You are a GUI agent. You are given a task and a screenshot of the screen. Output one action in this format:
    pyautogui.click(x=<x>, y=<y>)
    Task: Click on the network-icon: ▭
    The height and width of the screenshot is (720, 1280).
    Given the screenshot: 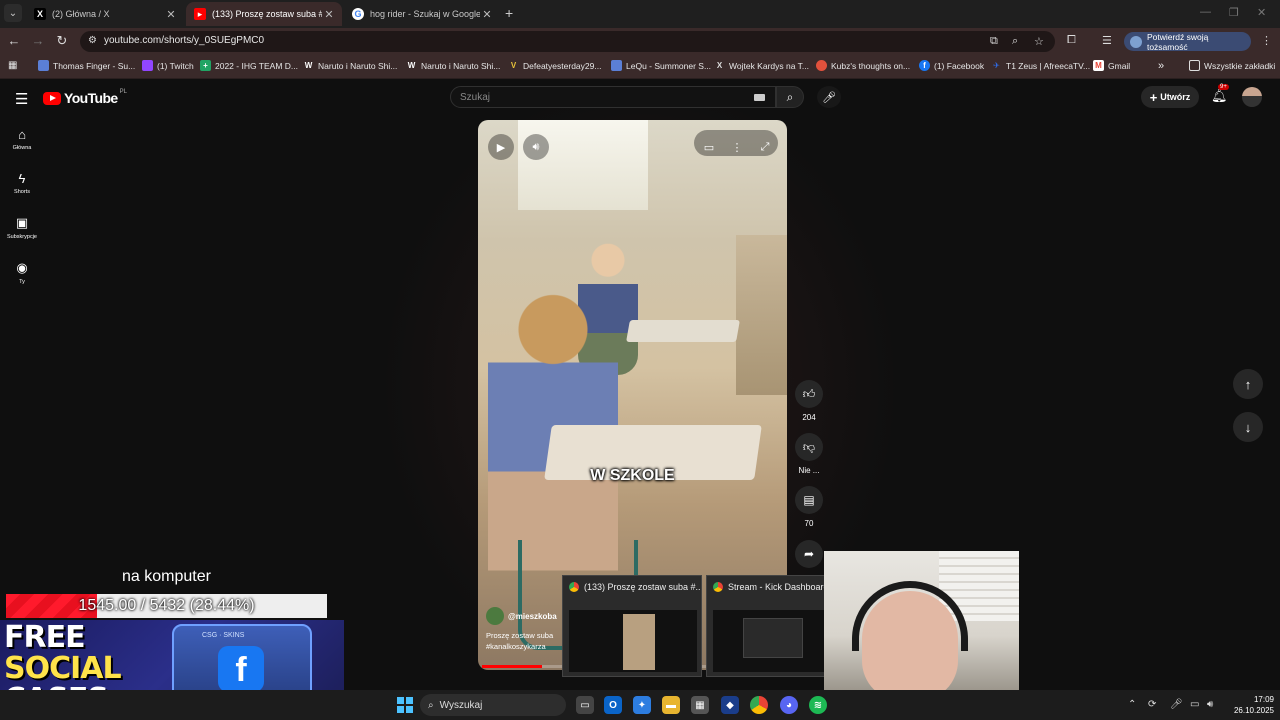 What is the action you would take?
    pyautogui.click(x=1194, y=704)
    